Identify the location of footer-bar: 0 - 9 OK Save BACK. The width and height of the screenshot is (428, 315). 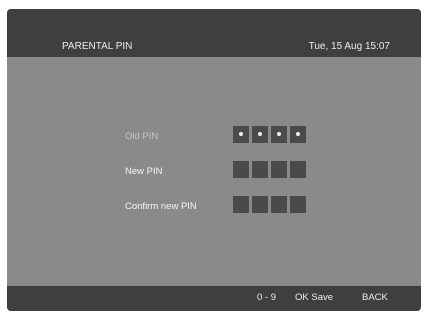
(214, 298).